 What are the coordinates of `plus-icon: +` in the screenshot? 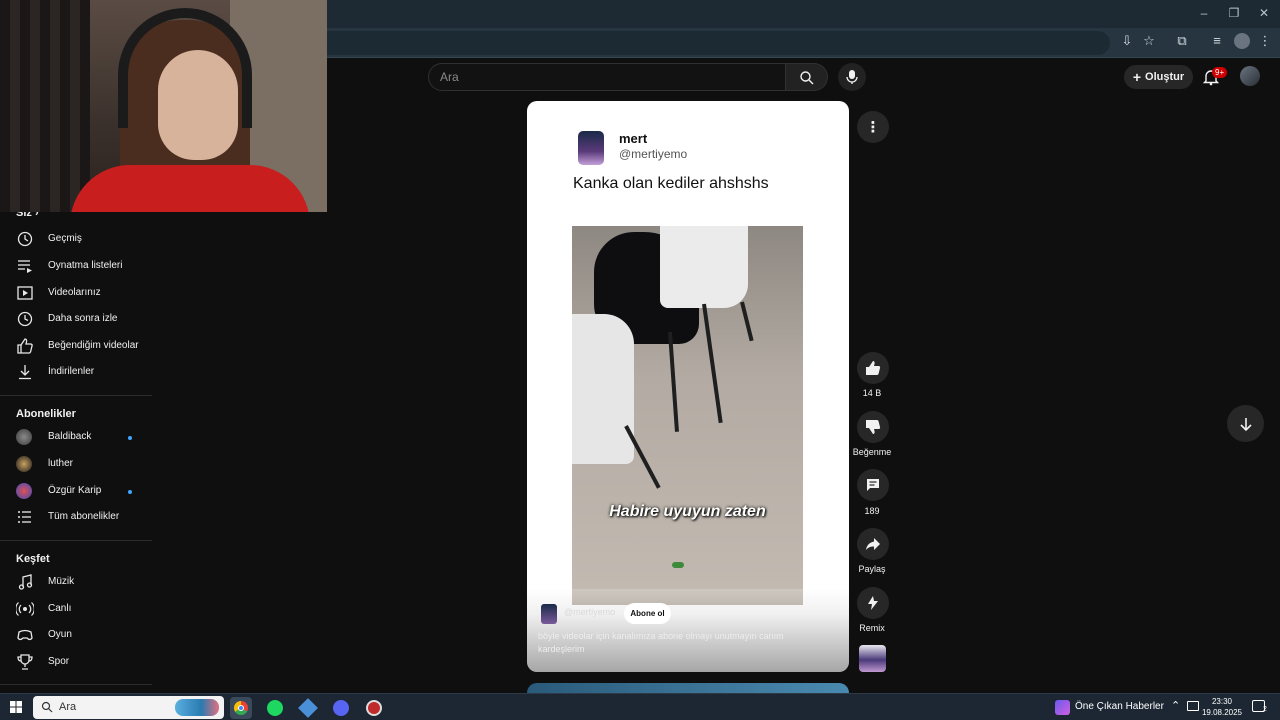 It's located at (1137, 77).